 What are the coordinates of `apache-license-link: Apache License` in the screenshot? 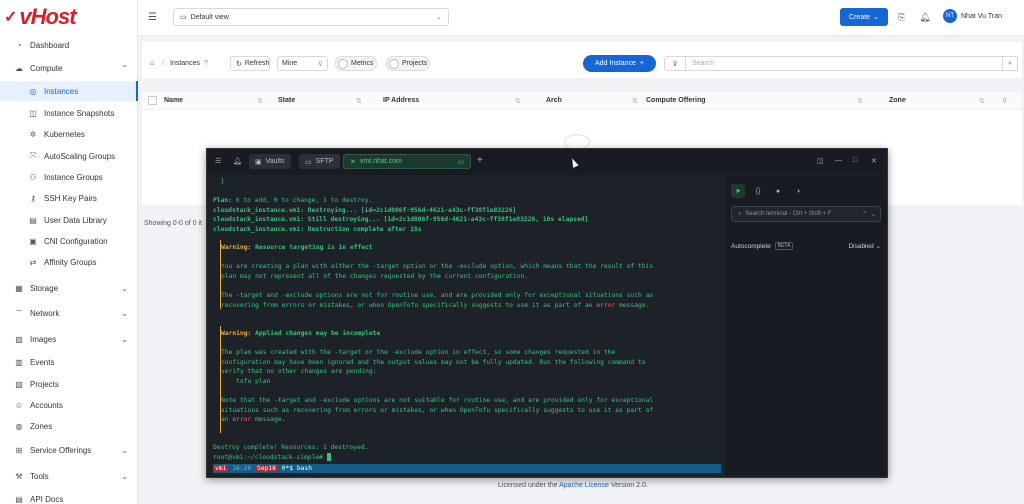 It's located at (584, 485).